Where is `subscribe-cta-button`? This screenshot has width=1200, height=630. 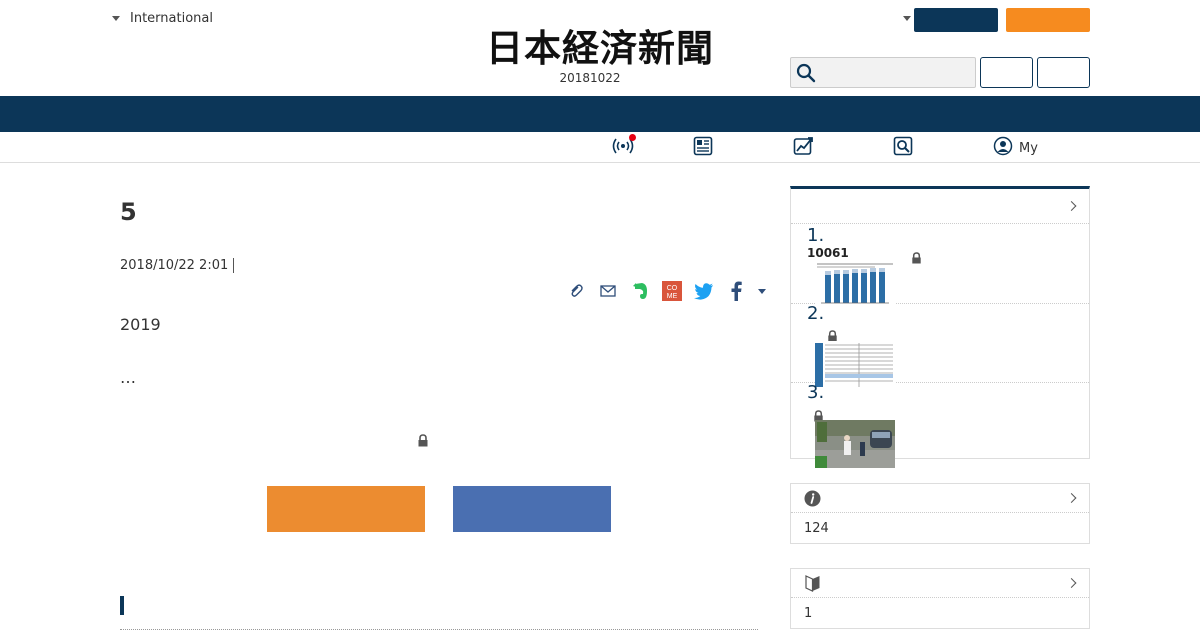
subscribe-cta-button is located at coordinates (346, 509).